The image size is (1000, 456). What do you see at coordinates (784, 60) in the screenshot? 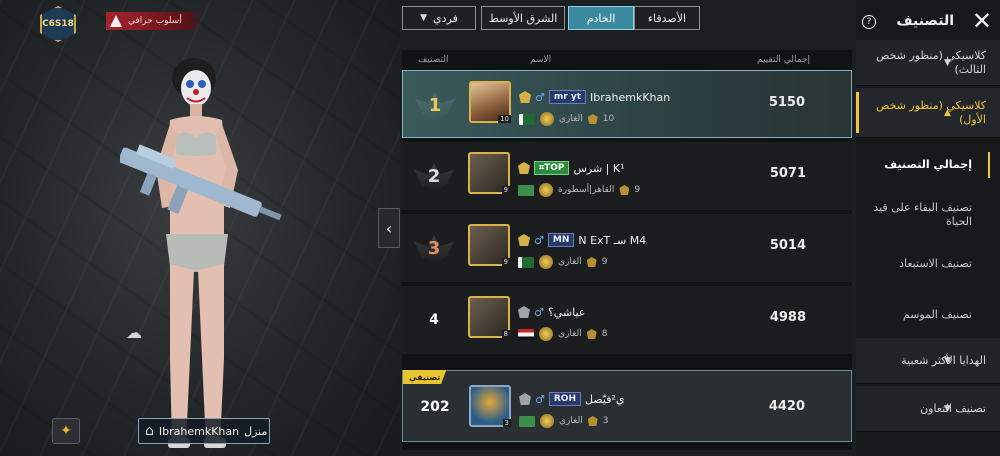
I see `header-score: إجمالي التقييم` at bounding box center [784, 60].